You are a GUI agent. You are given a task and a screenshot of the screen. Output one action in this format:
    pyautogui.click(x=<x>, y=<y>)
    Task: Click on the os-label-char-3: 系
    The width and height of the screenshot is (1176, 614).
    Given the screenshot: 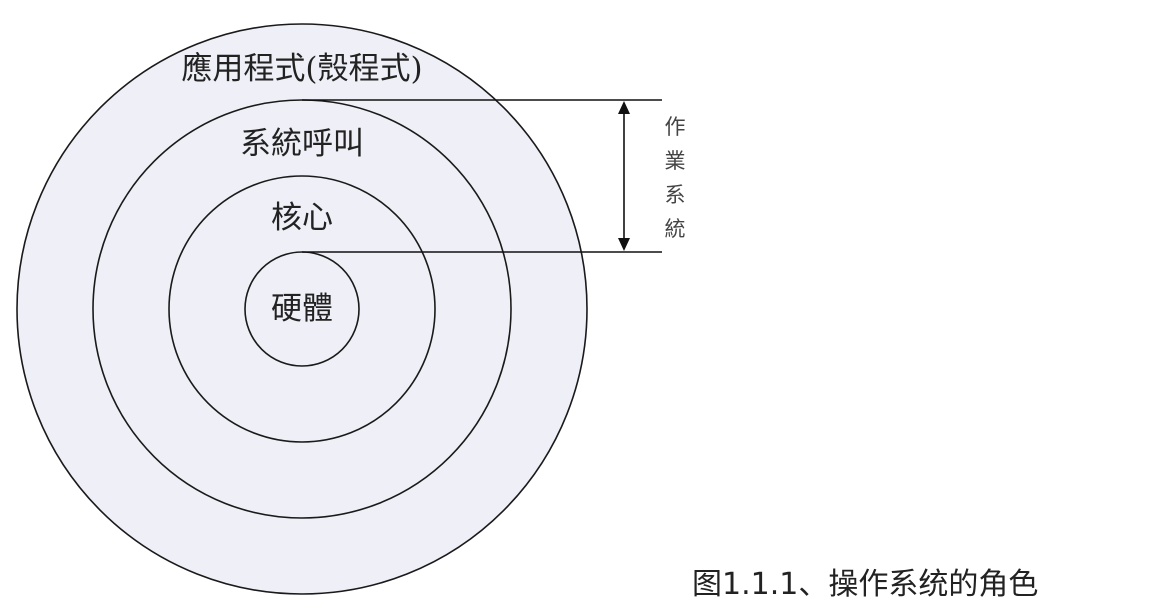 What is the action you would take?
    pyautogui.click(x=675, y=195)
    